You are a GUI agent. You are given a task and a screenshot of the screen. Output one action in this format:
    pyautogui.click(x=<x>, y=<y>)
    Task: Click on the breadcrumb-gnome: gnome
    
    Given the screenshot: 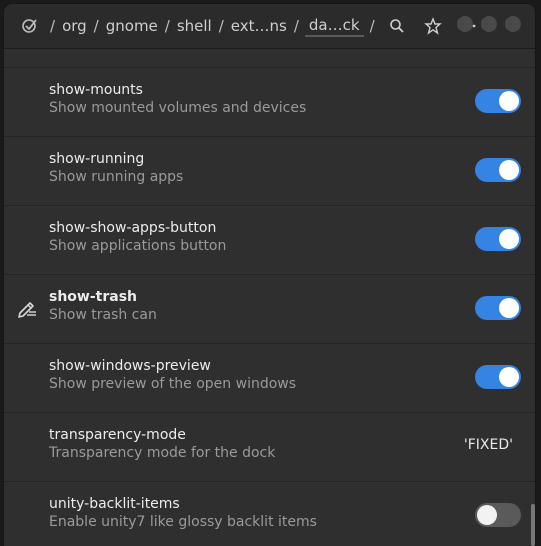 What is the action you would take?
    pyautogui.click(x=132, y=26)
    